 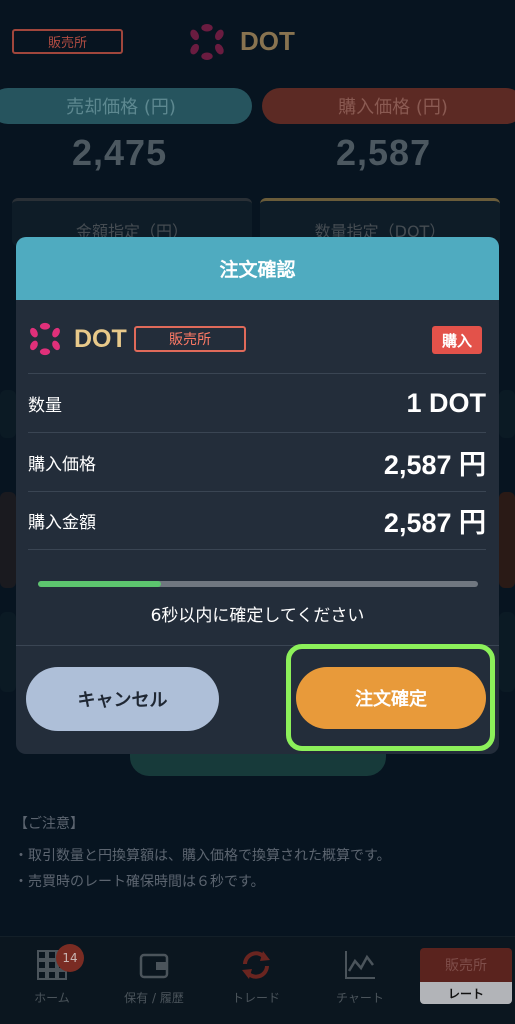 What do you see at coordinates (62, 523) in the screenshot?
I see `detail-label: 購入金額` at bounding box center [62, 523].